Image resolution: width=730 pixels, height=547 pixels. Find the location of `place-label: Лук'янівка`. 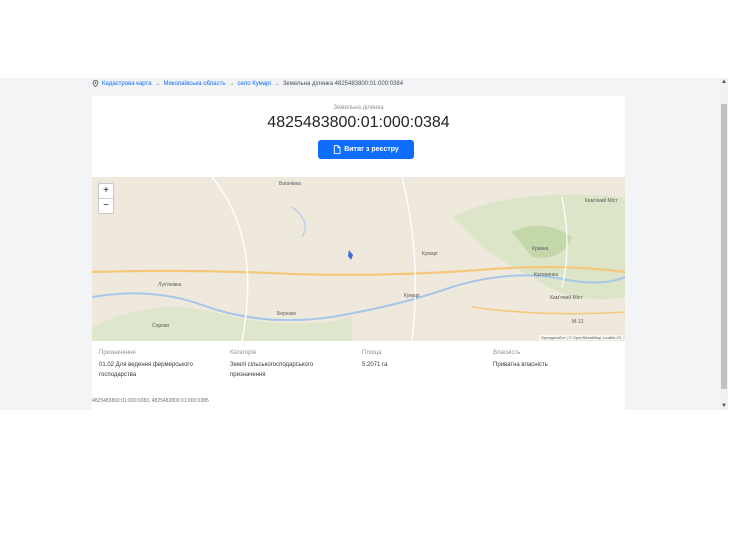

place-label: Лук'янівка is located at coordinates (170, 285).